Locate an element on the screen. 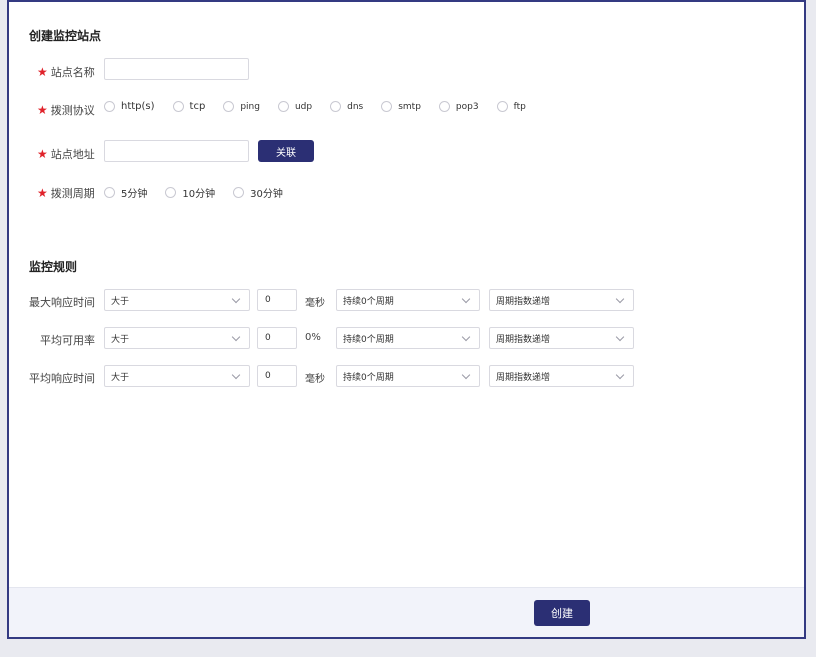 Image resolution: width=816 pixels, height=657 pixels. associate-button: 关联 is located at coordinates (286, 151).